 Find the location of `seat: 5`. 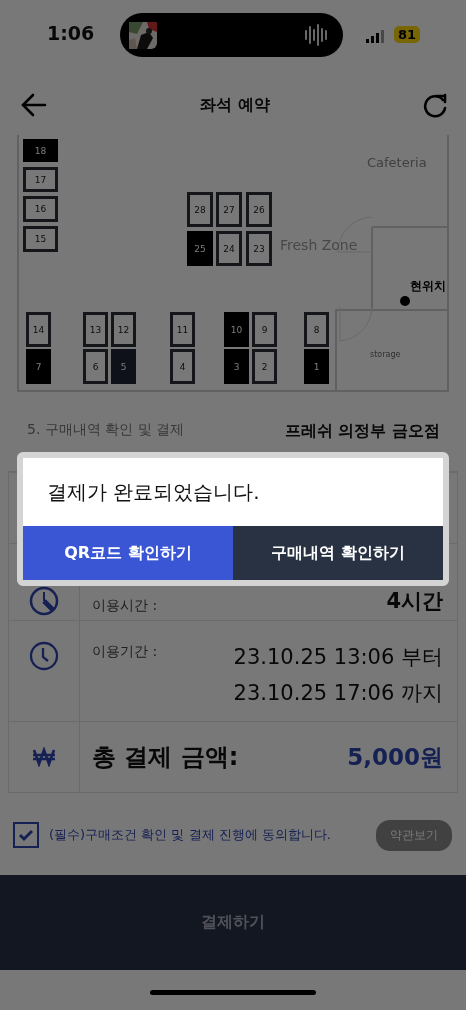

seat: 5 is located at coordinates (123, 366).